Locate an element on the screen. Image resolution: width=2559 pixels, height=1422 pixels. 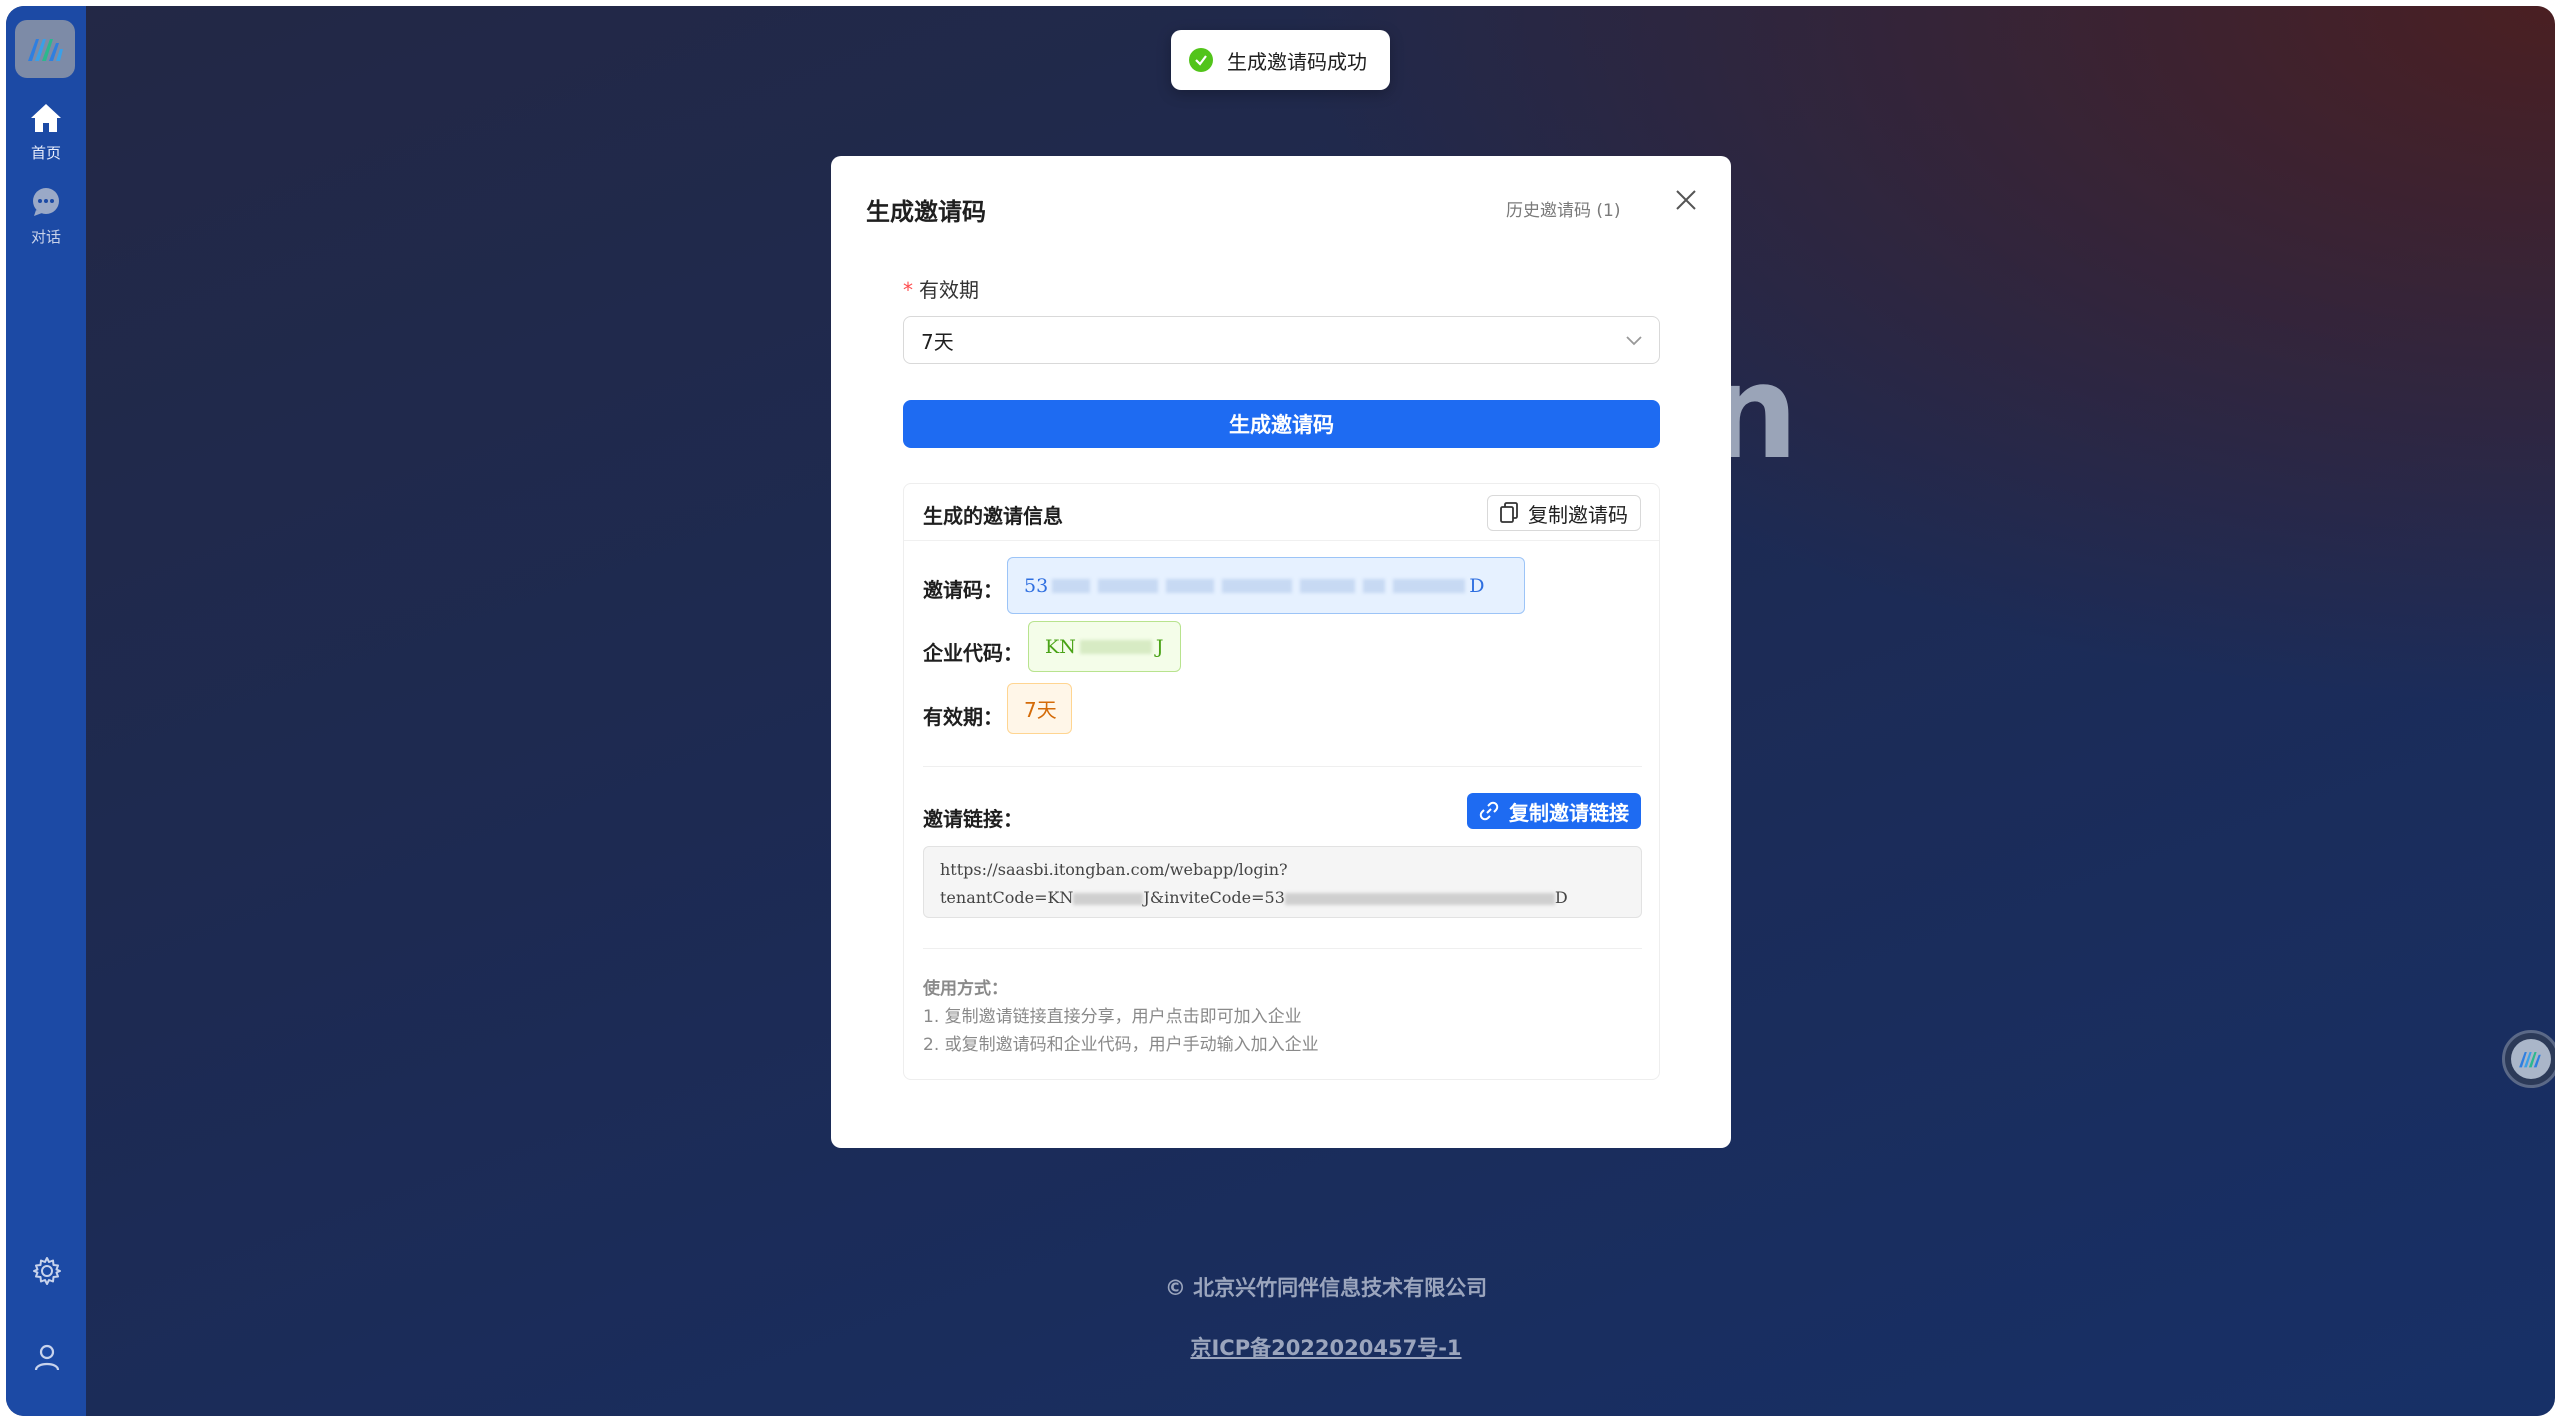
validity-select-value: 7天 is located at coordinates (937, 341).